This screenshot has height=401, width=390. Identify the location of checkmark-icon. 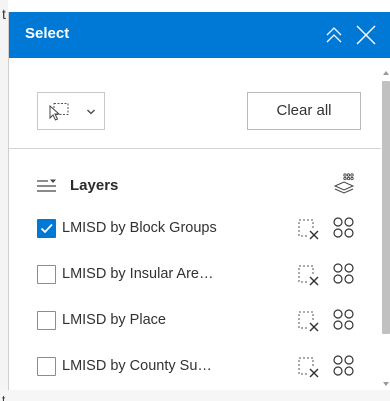
(46, 228).